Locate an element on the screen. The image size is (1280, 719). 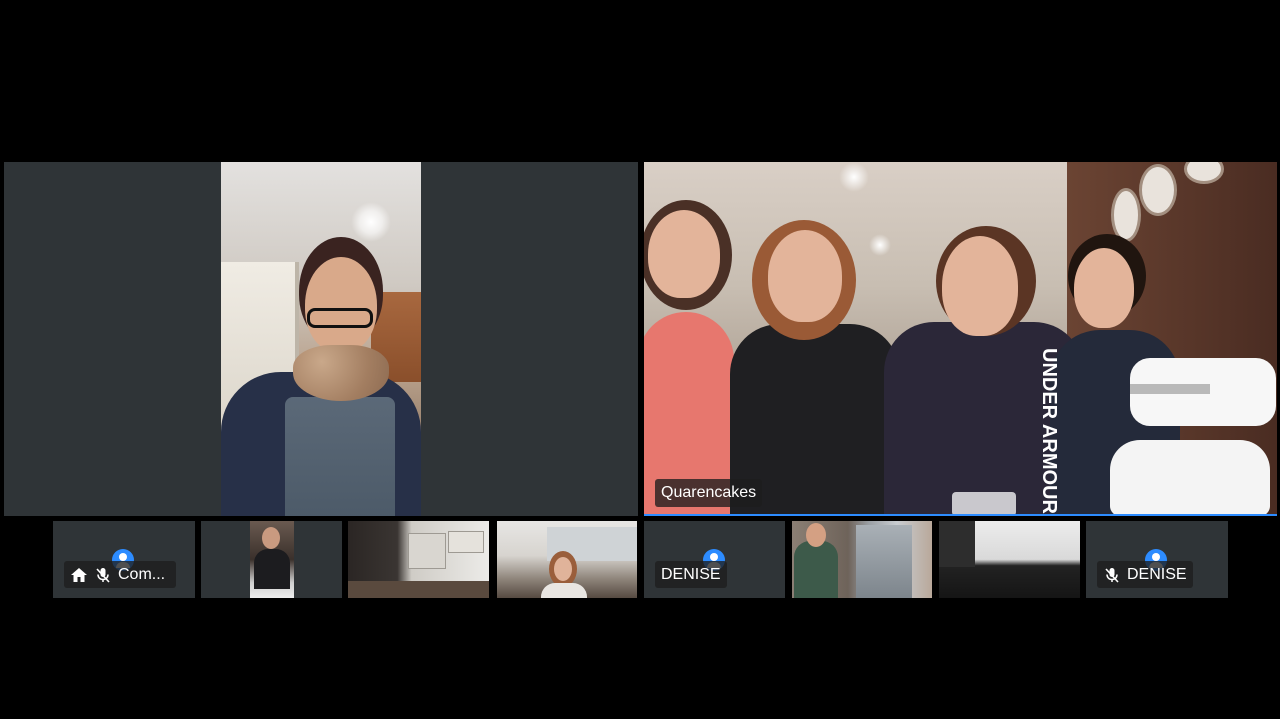
participant-name: Quarencakes is located at coordinates (709, 492).